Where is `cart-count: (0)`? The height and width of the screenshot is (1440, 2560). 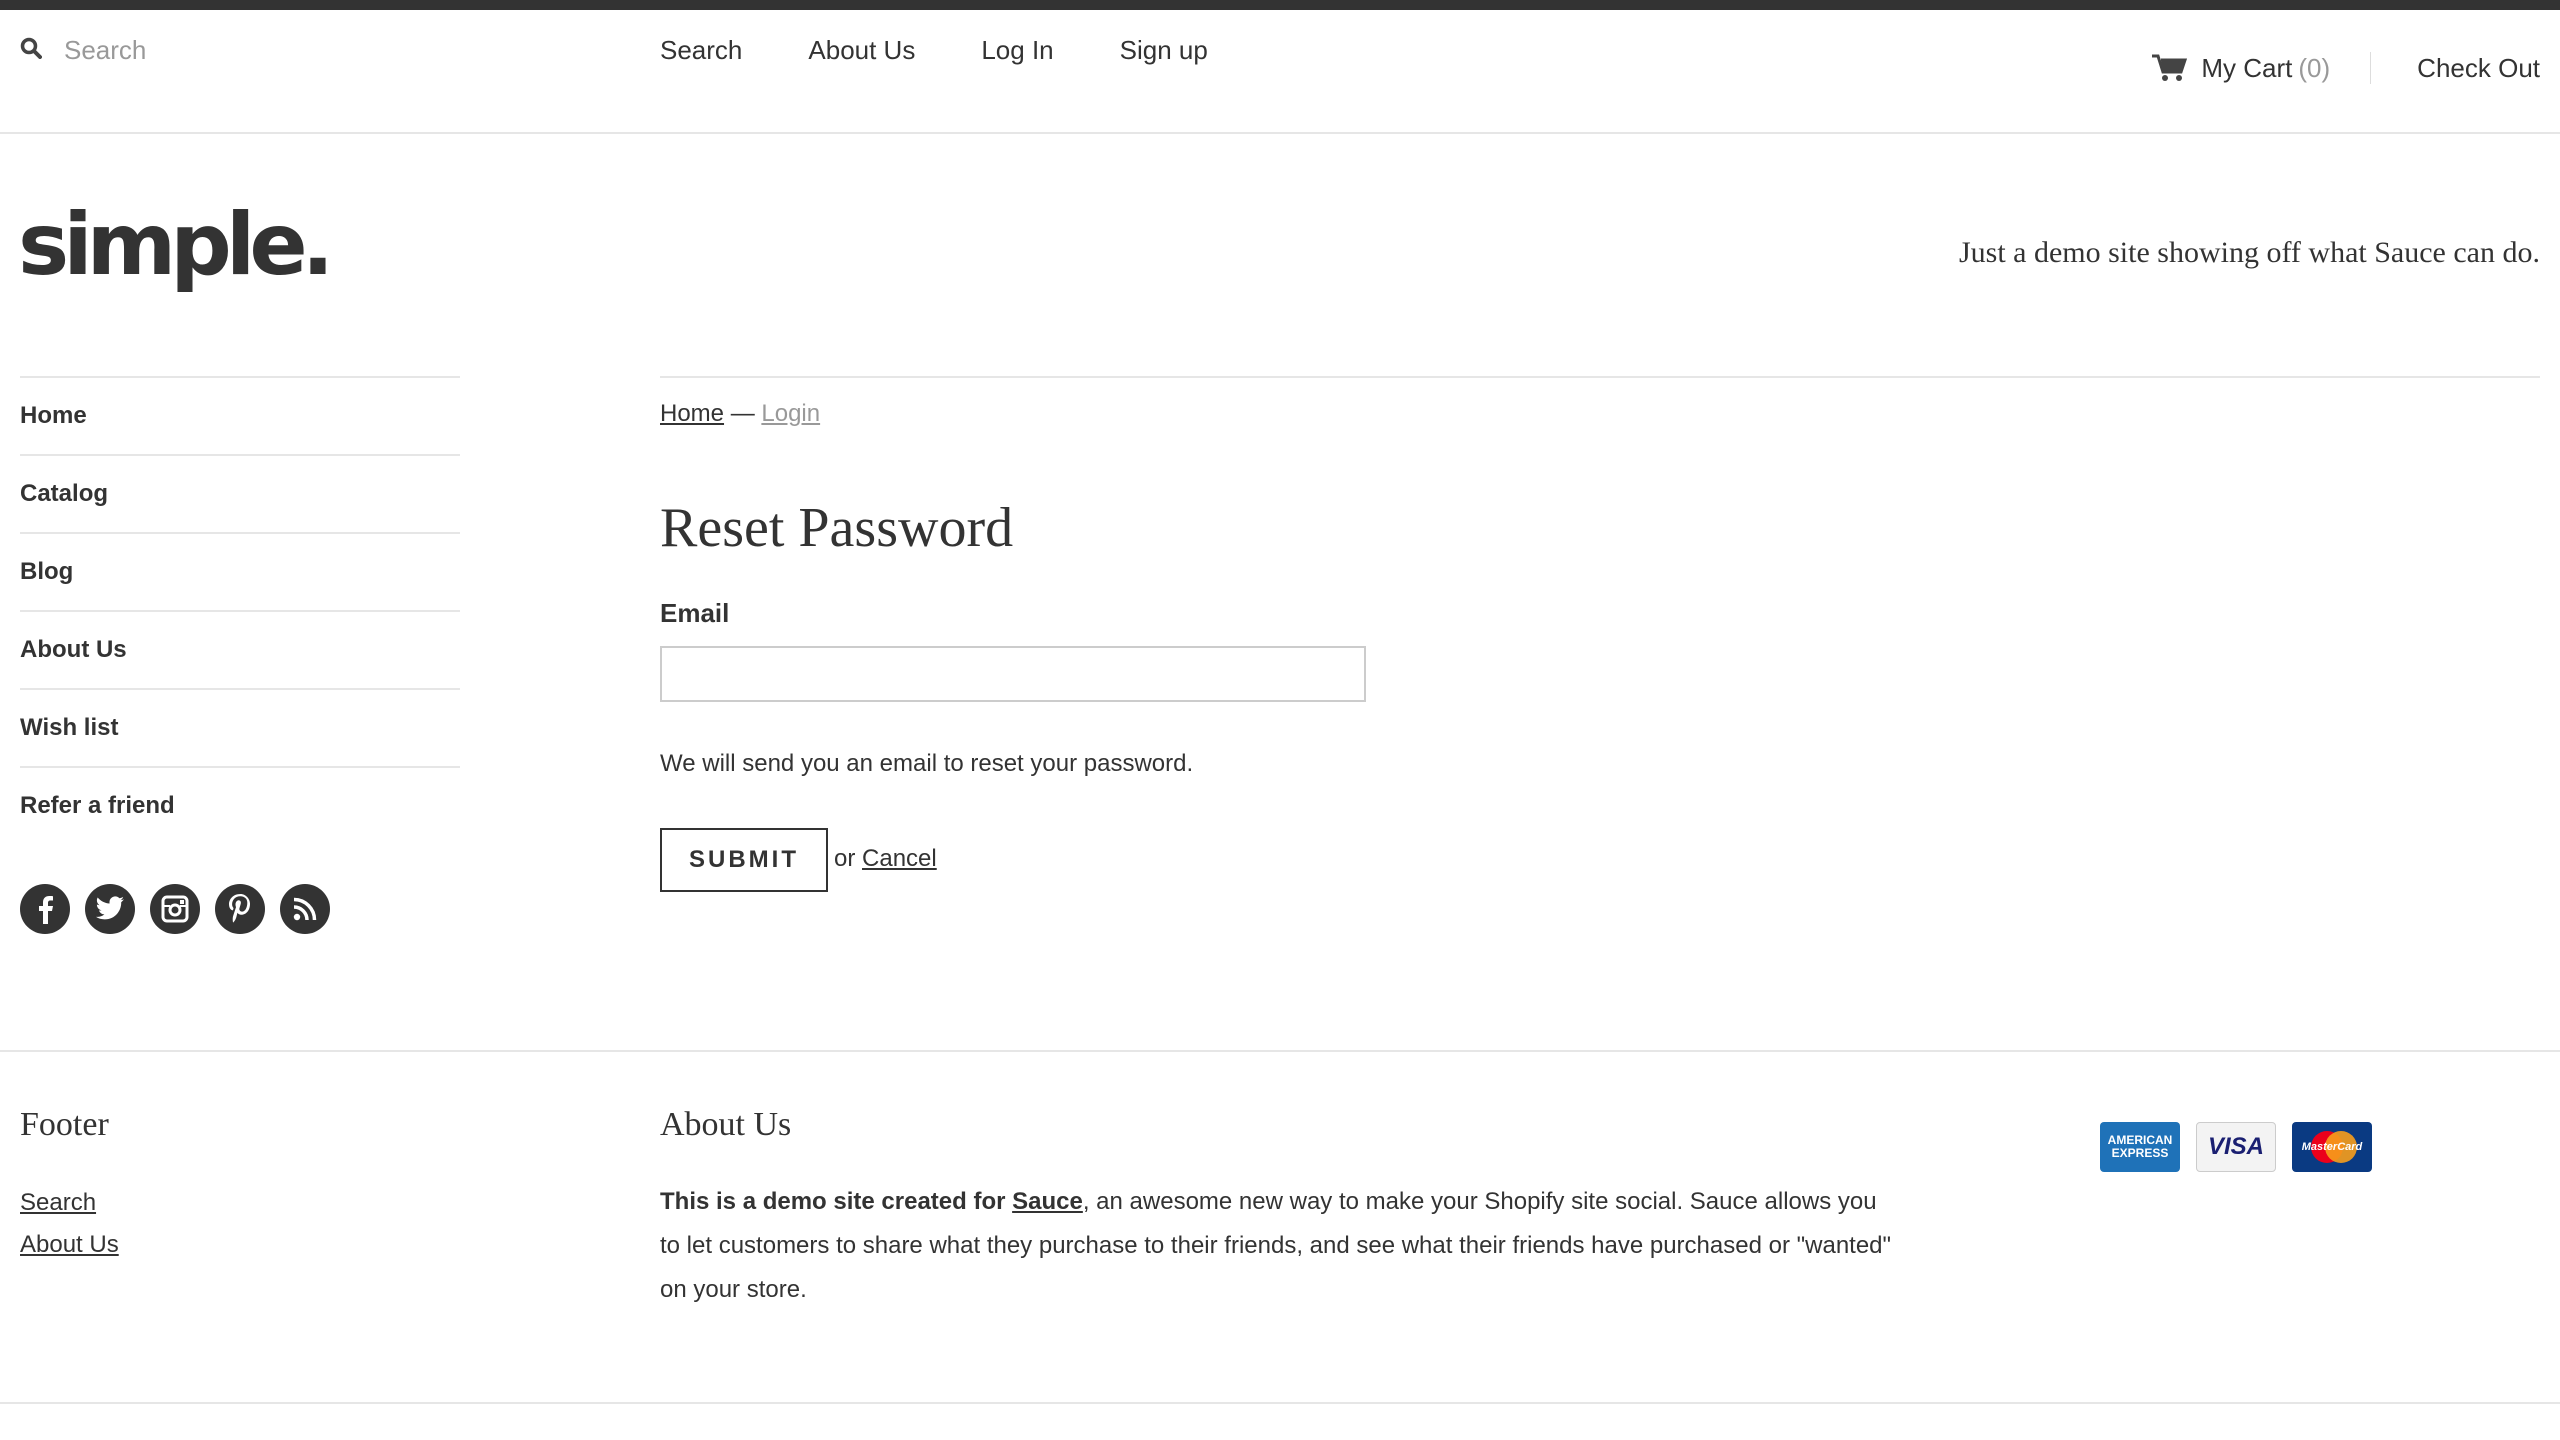 cart-count: (0) is located at coordinates (2314, 67).